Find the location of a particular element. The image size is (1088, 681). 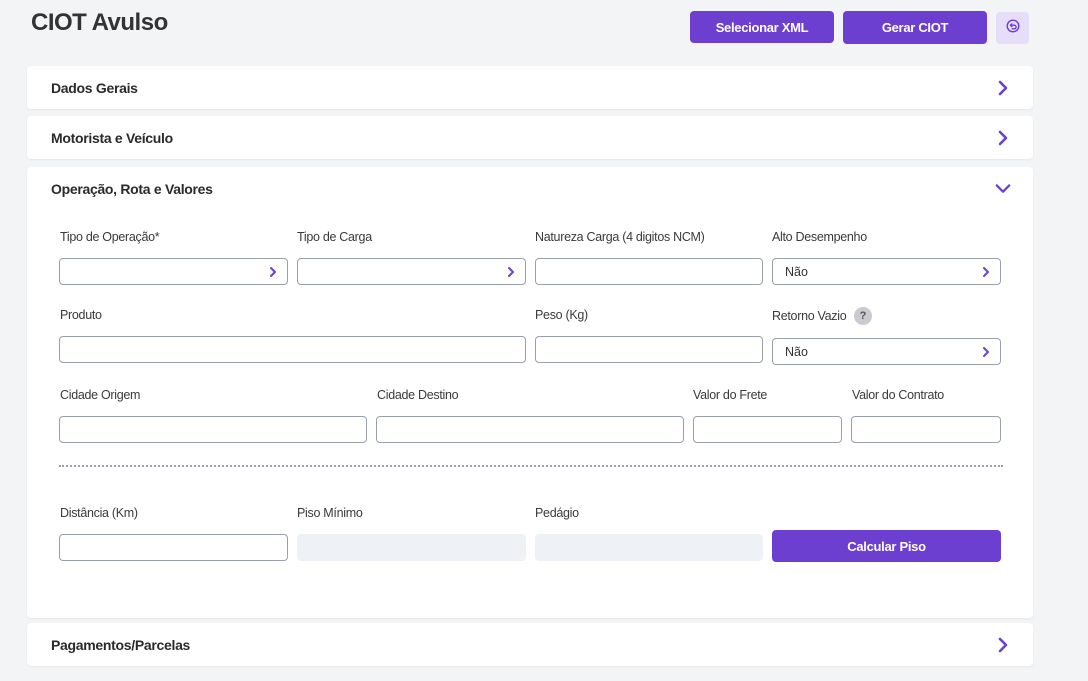

section-title: Dados Gerais is located at coordinates (94, 87).